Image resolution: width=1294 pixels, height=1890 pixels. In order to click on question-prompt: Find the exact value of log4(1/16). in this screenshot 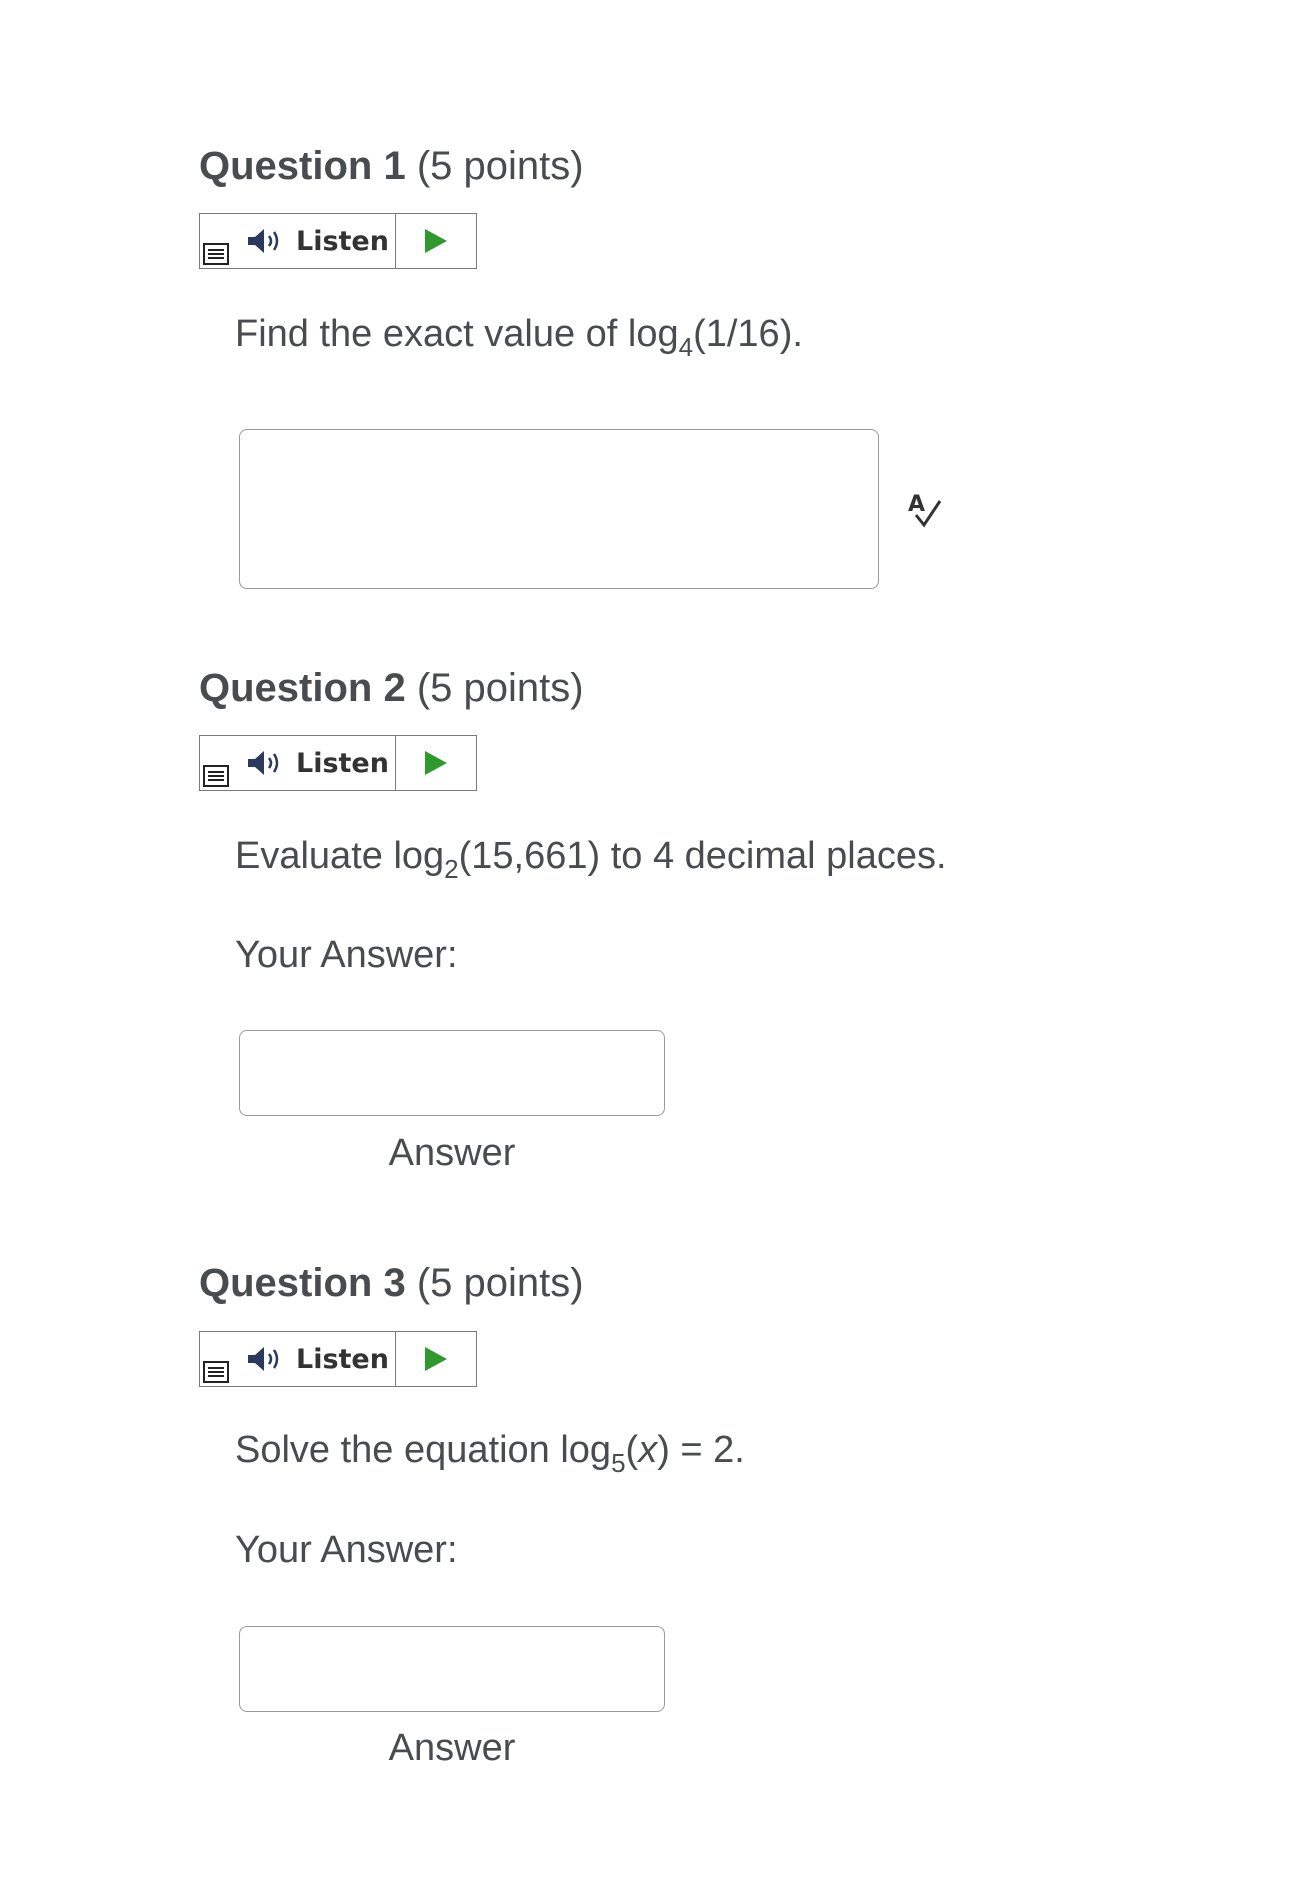, I will do `click(519, 337)`.